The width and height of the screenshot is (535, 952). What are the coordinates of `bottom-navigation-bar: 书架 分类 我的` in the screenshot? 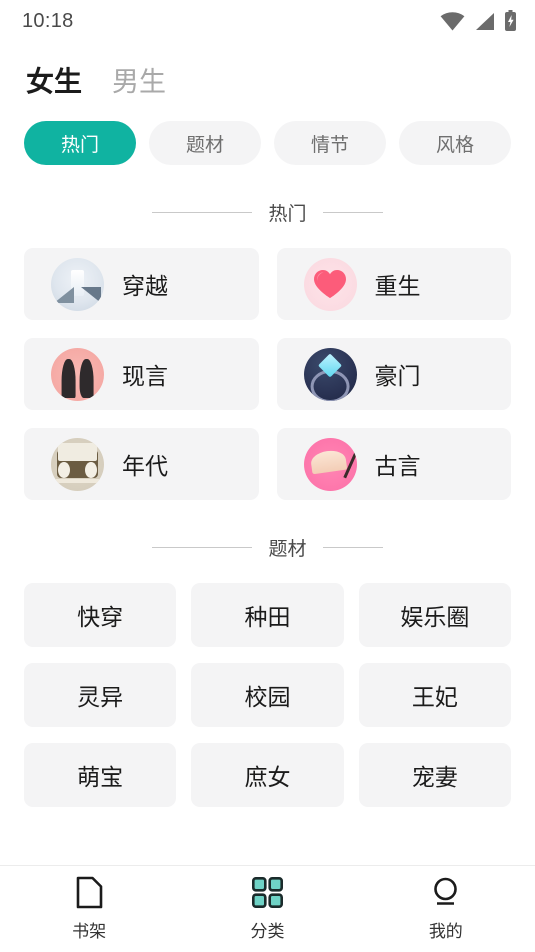 It's located at (267, 908).